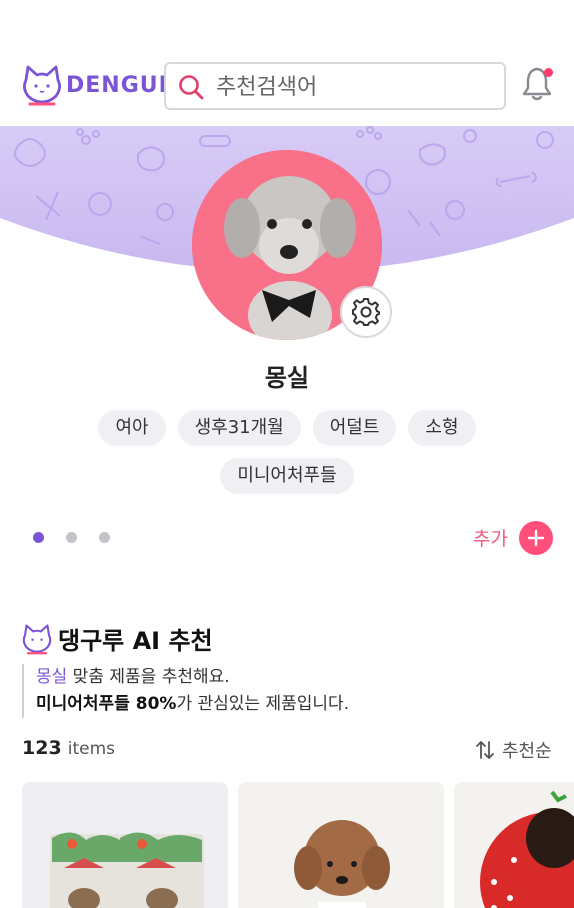  I want to click on product-list, so click(298, 845).